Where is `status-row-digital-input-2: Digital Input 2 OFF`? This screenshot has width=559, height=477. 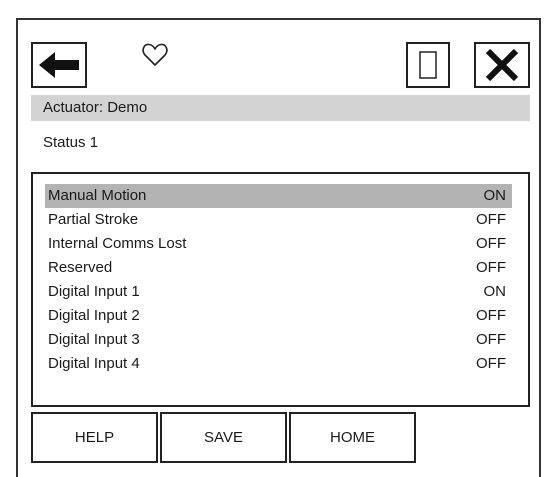
status-row-digital-input-2: Digital Input 2 OFF is located at coordinates (278, 316).